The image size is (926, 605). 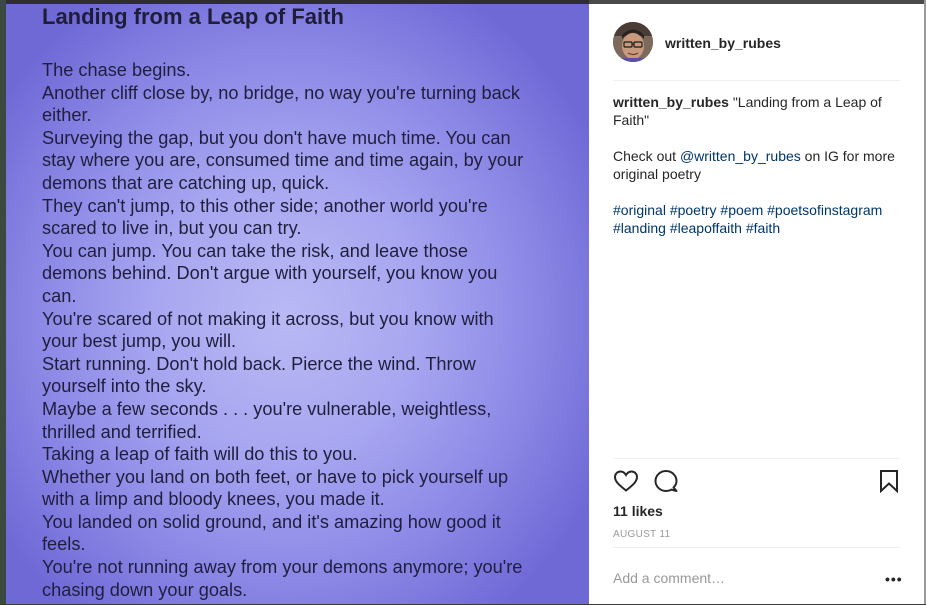 What do you see at coordinates (122, 431) in the screenshot?
I see `poem-line: thrilled and terrified.` at bounding box center [122, 431].